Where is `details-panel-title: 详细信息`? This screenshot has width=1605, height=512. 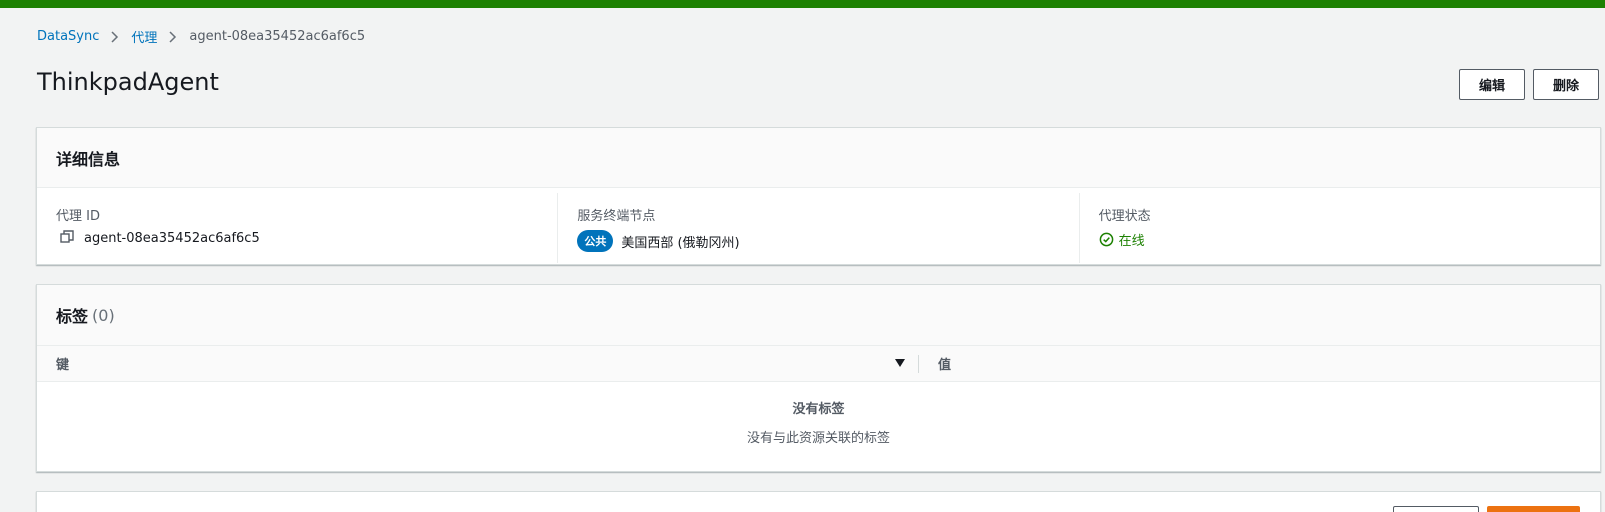
details-panel-title: 详细信息 is located at coordinates (88, 159).